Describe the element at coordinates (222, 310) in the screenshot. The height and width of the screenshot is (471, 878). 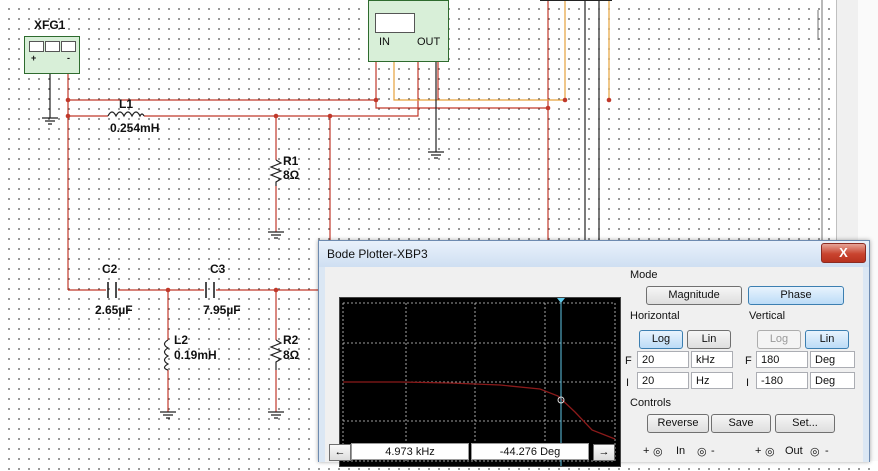
I see `c3-value: 7.95µF` at that location.